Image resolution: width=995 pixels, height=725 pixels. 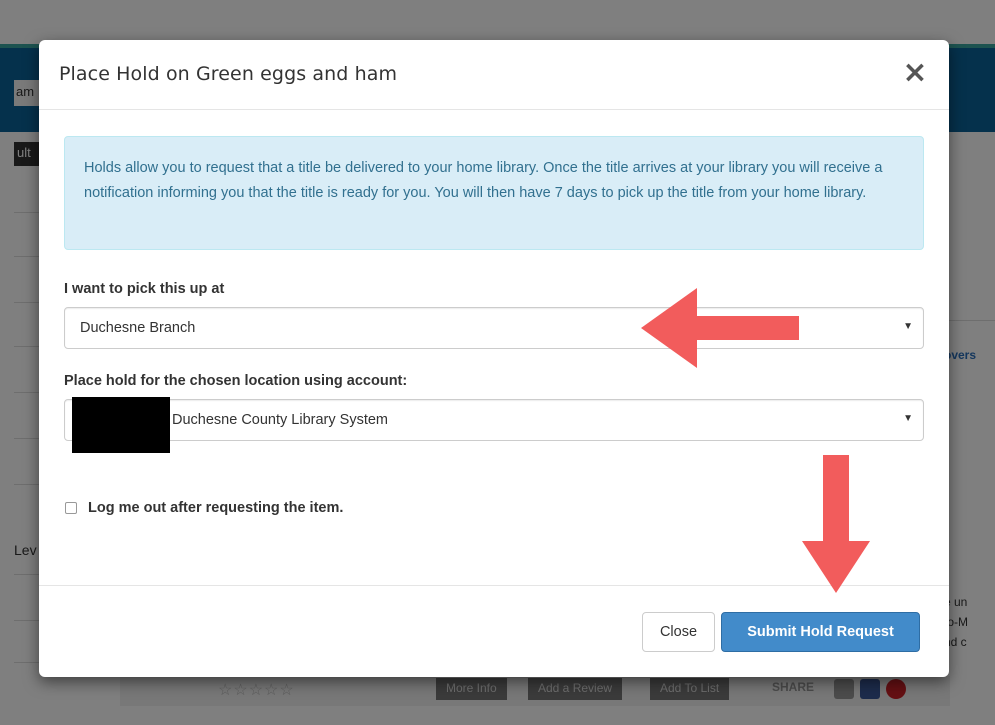 I want to click on close-icon: ×, so click(x=915, y=73).